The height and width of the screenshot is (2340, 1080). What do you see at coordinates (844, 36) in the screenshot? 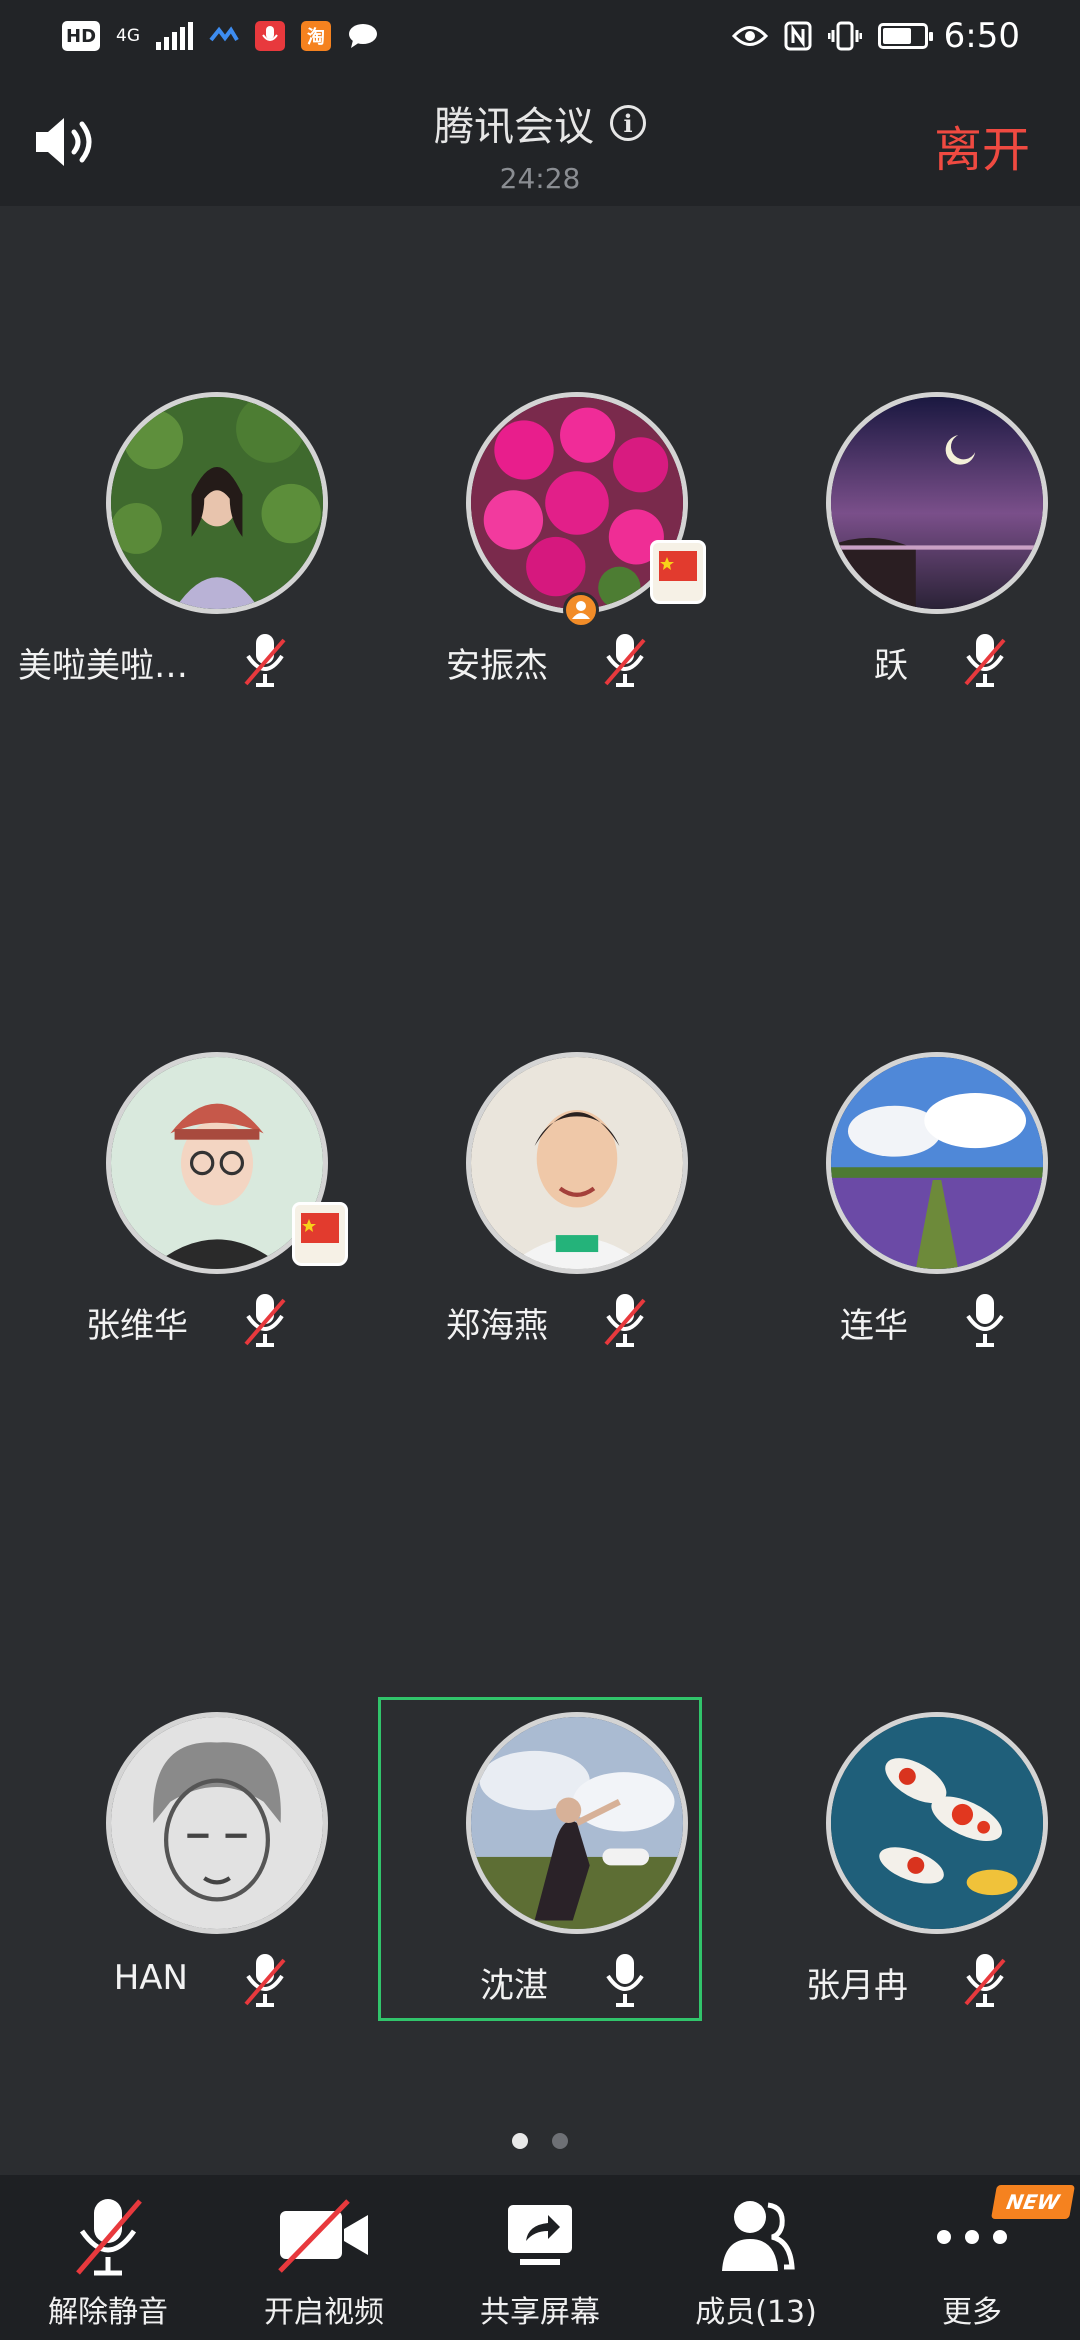
I see `vibrate-icon` at bounding box center [844, 36].